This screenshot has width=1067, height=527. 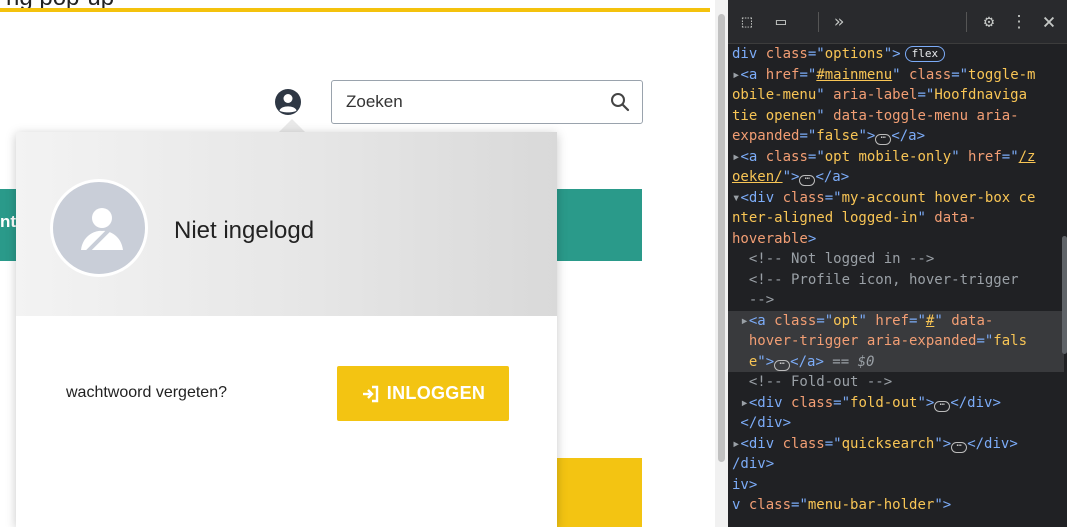 I want to click on more-panels-icon: », so click(x=839, y=22).